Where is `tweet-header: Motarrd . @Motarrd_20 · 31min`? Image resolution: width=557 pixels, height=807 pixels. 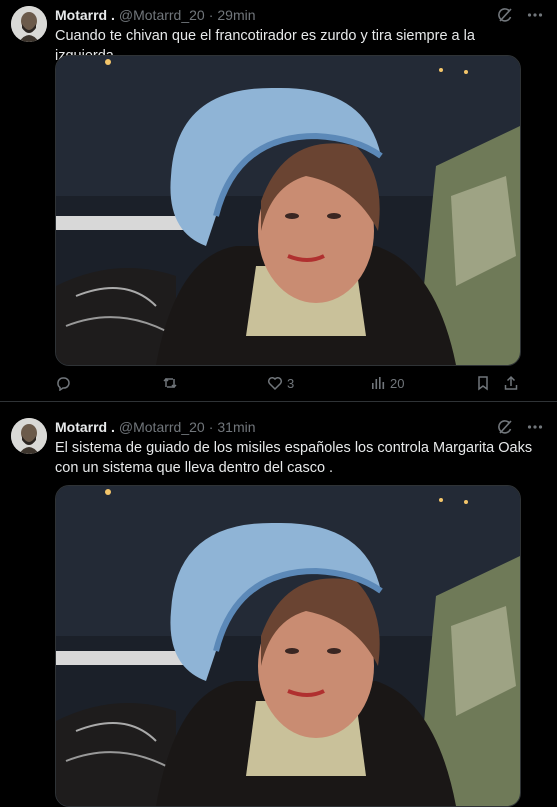 tweet-header: Motarrd . @Motarrd_20 · 31min is located at coordinates (155, 427).